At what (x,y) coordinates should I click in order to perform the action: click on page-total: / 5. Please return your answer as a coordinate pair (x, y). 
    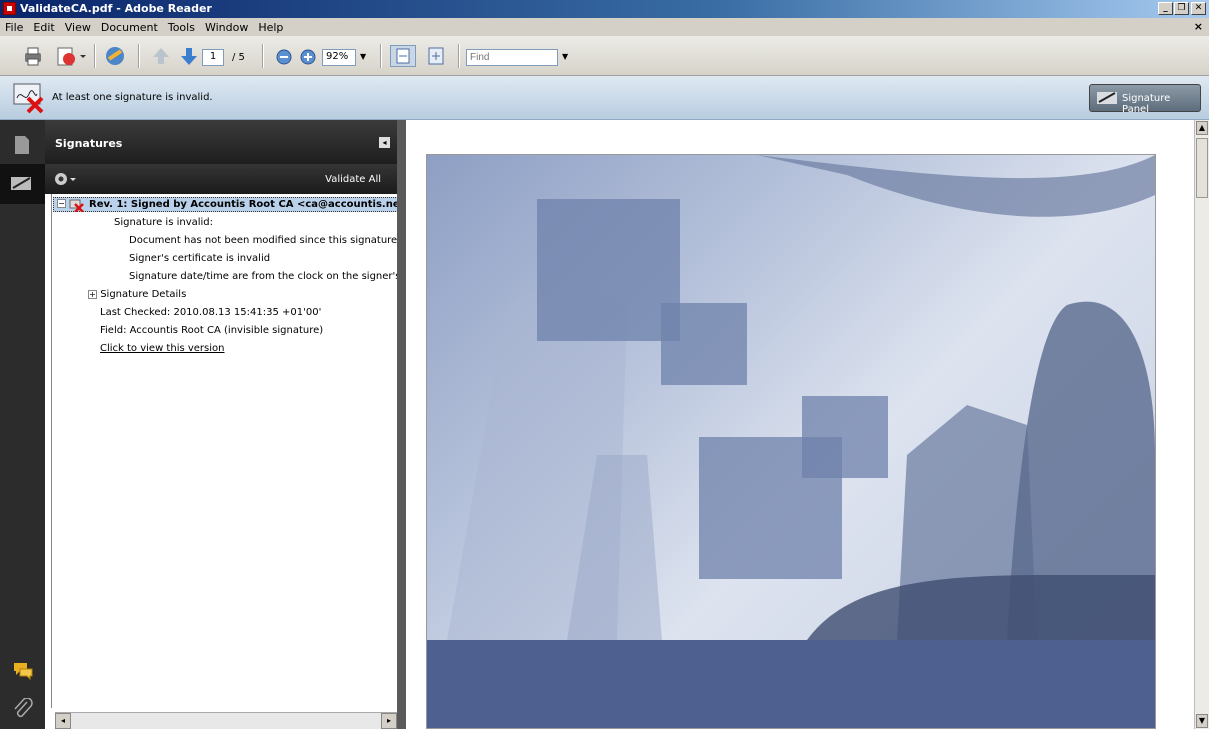
    Looking at the image, I should click on (238, 57).